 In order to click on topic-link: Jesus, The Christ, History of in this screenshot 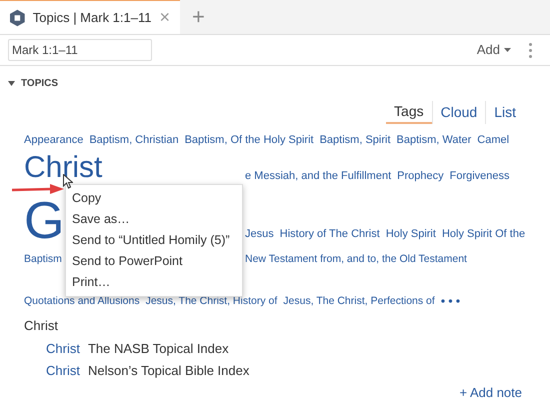, I will do `click(212, 302)`.